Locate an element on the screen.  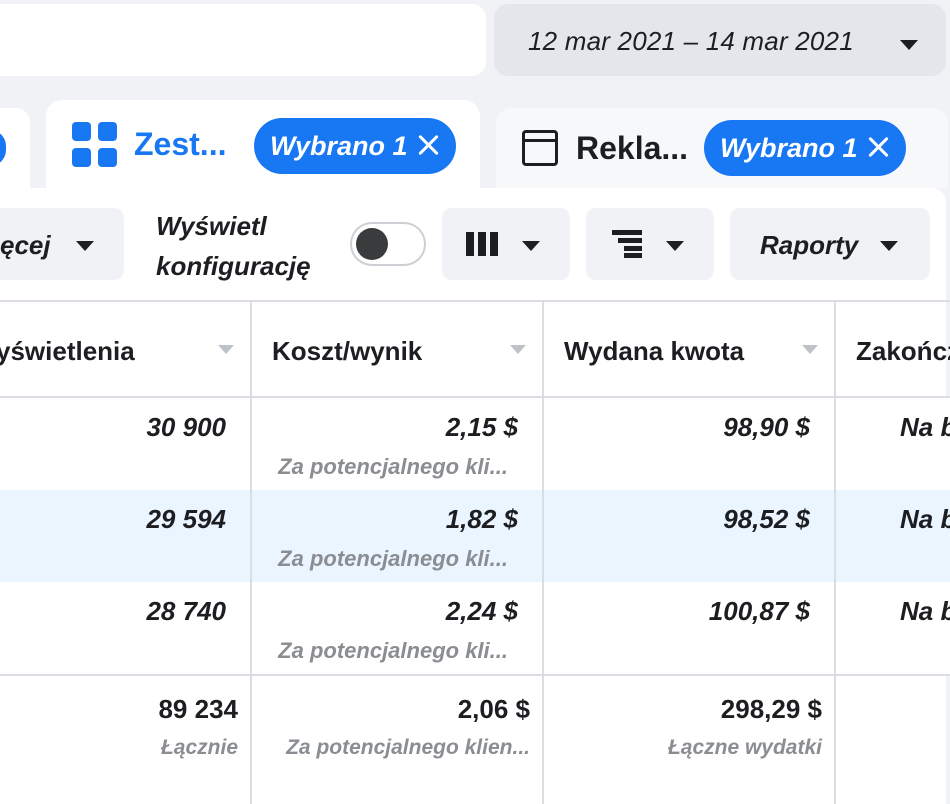
campaign-selected-indicator is located at coordinates (3, 148).